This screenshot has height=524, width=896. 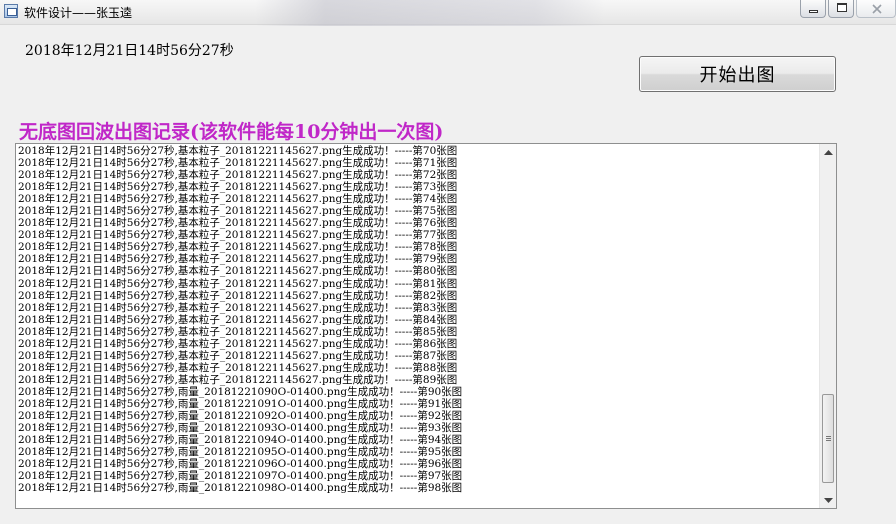 I want to click on scroll-down-icon, so click(x=828, y=500).